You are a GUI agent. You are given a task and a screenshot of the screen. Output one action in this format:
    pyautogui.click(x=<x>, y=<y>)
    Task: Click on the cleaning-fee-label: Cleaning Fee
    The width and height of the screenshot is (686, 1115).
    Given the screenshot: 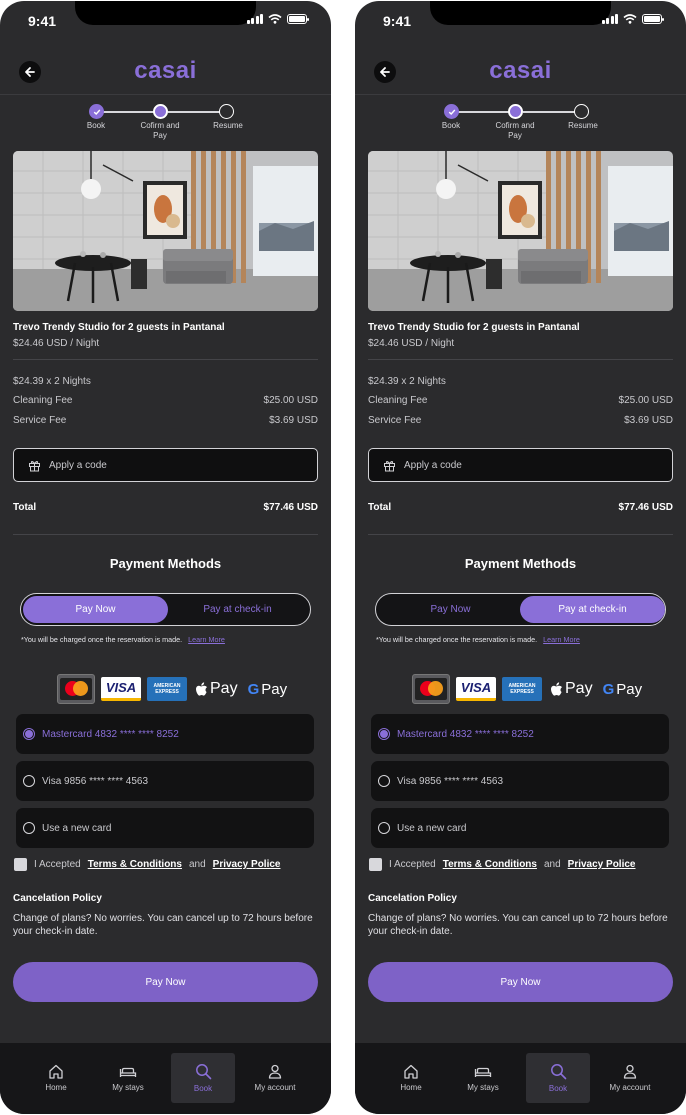 What is the action you would take?
    pyautogui.click(x=43, y=400)
    